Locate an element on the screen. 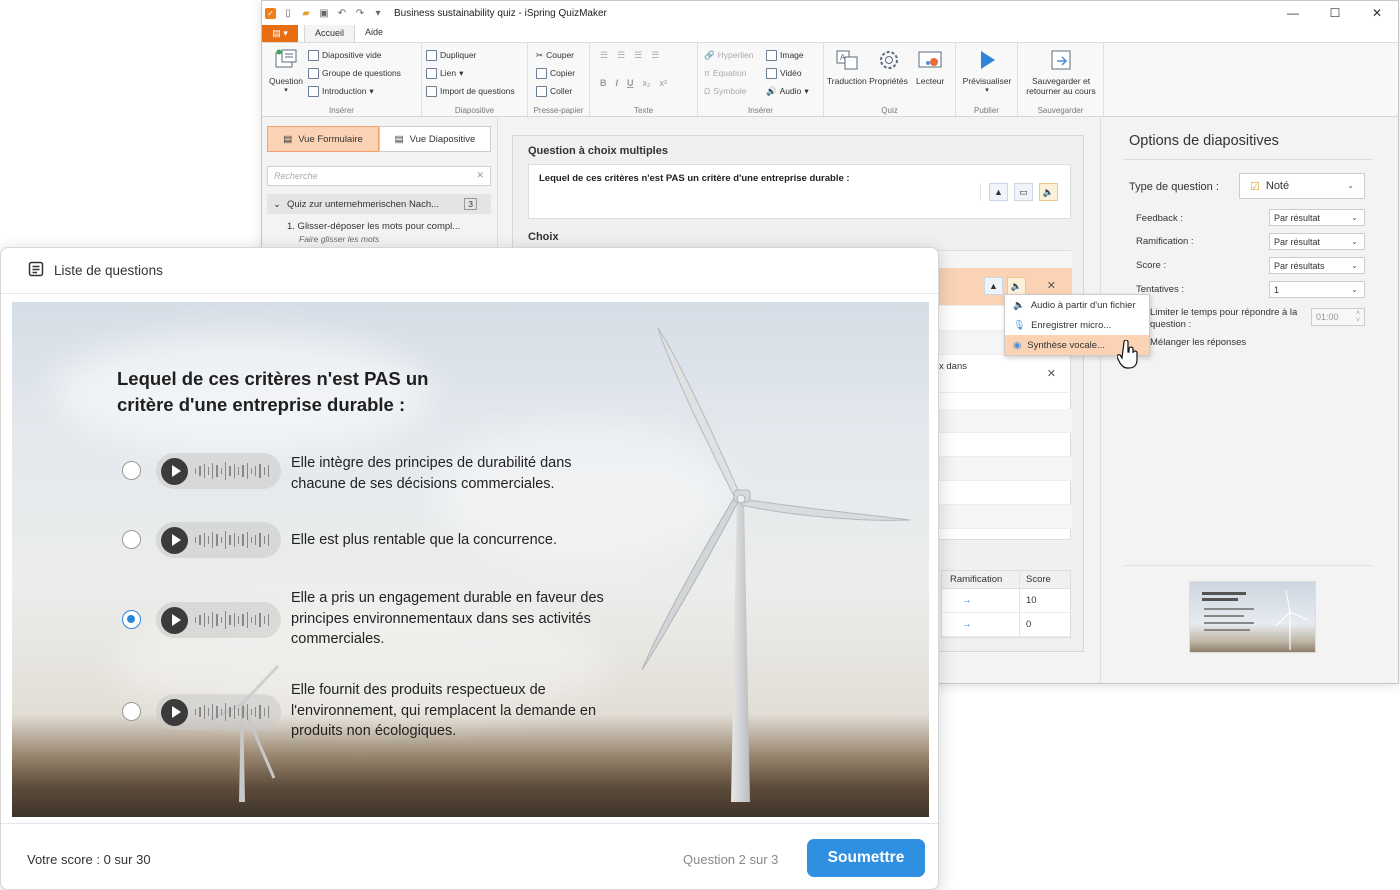 The height and width of the screenshot is (890, 1400). time-limit-field: 01:00 ˄ ˅ is located at coordinates (1338, 317).